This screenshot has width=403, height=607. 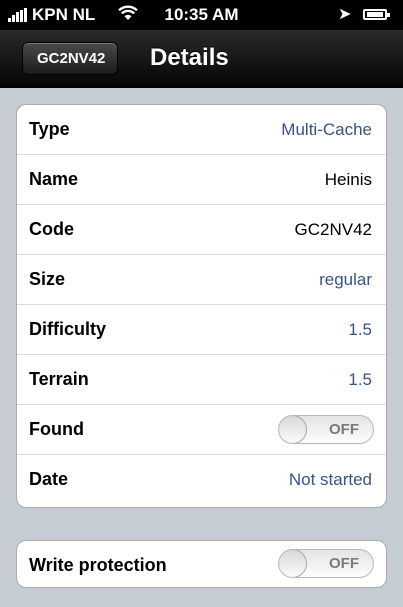 I want to click on detail-row-code: Code GC2NV42, so click(x=201, y=230).